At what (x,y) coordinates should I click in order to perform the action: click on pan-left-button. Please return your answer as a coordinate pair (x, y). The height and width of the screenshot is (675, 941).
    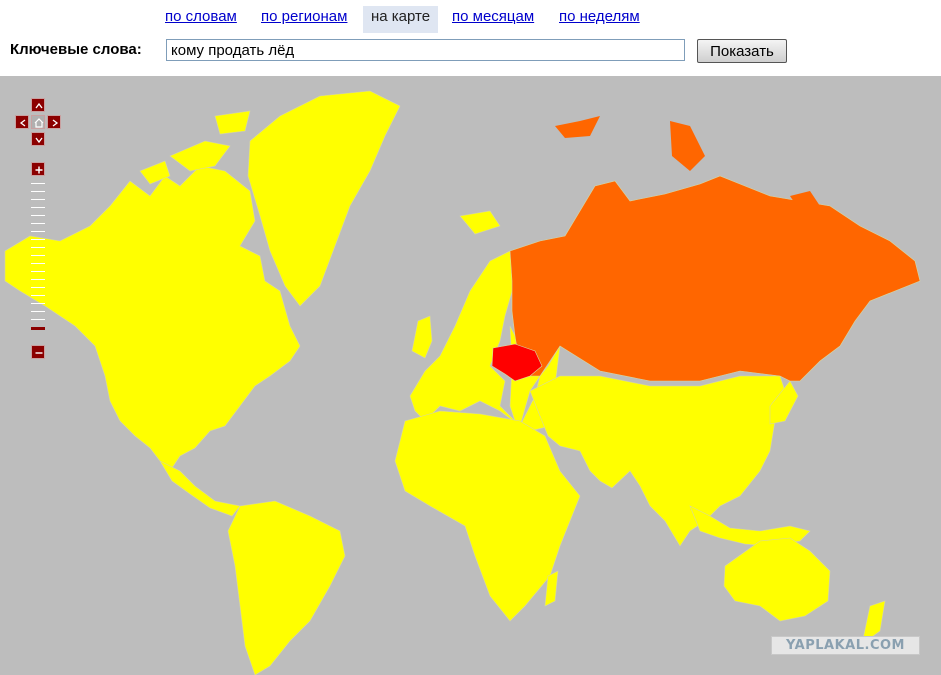
    Looking at the image, I should click on (22, 122).